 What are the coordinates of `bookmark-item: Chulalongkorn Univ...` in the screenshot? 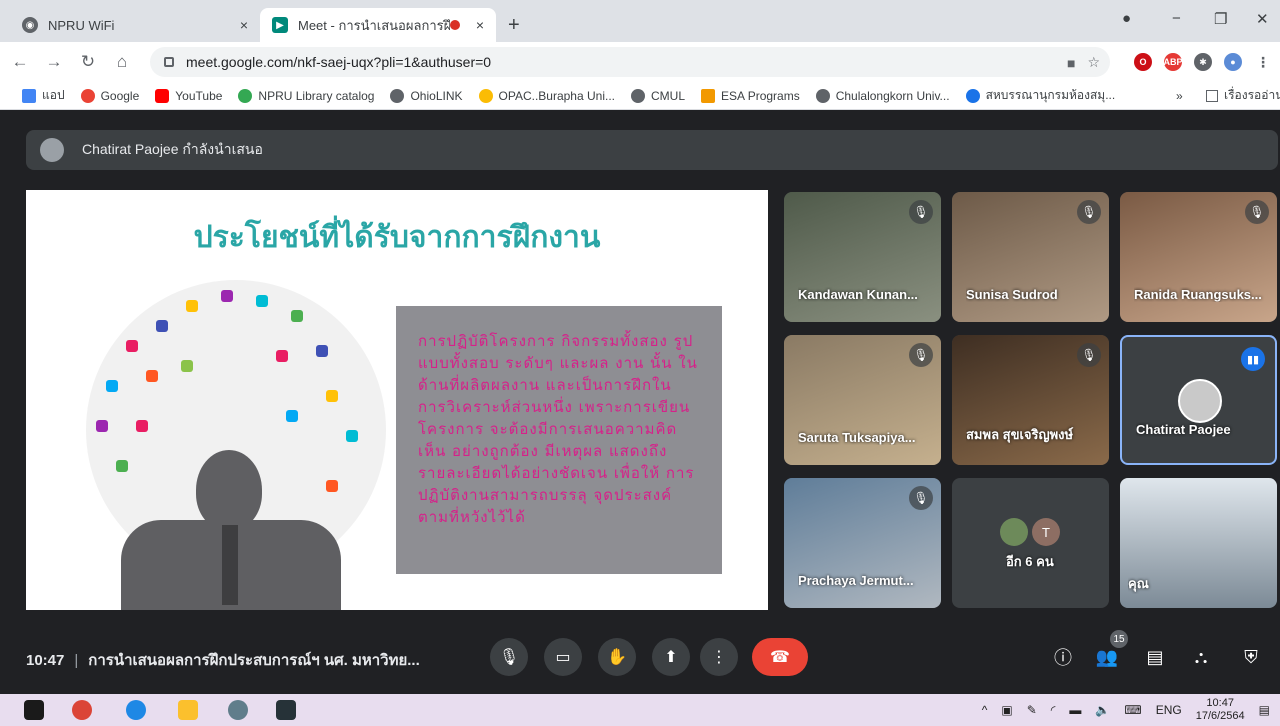 It's located at (882, 95).